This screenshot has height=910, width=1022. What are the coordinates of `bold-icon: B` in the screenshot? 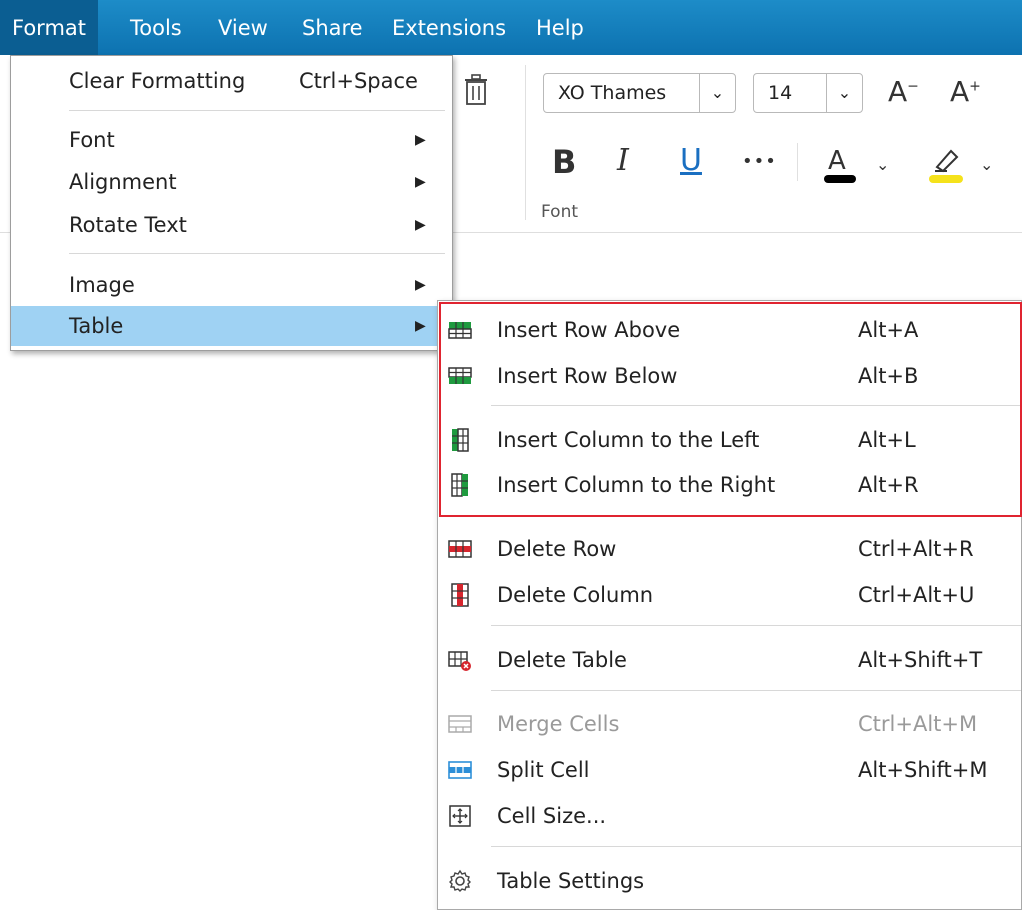 It's located at (564, 162).